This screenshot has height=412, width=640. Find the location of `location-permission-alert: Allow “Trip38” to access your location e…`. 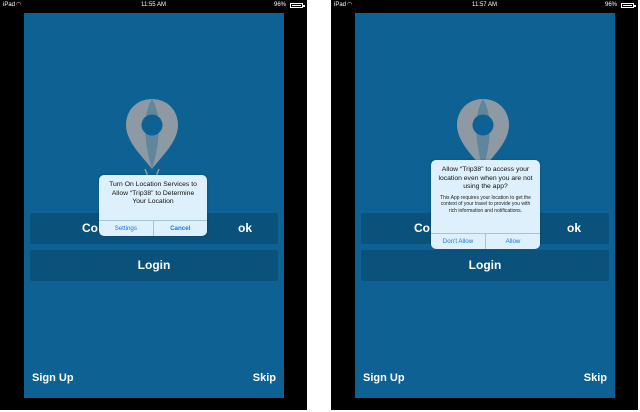

location-permission-alert: Allow “Trip38” to access your location e… is located at coordinates (485, 204).